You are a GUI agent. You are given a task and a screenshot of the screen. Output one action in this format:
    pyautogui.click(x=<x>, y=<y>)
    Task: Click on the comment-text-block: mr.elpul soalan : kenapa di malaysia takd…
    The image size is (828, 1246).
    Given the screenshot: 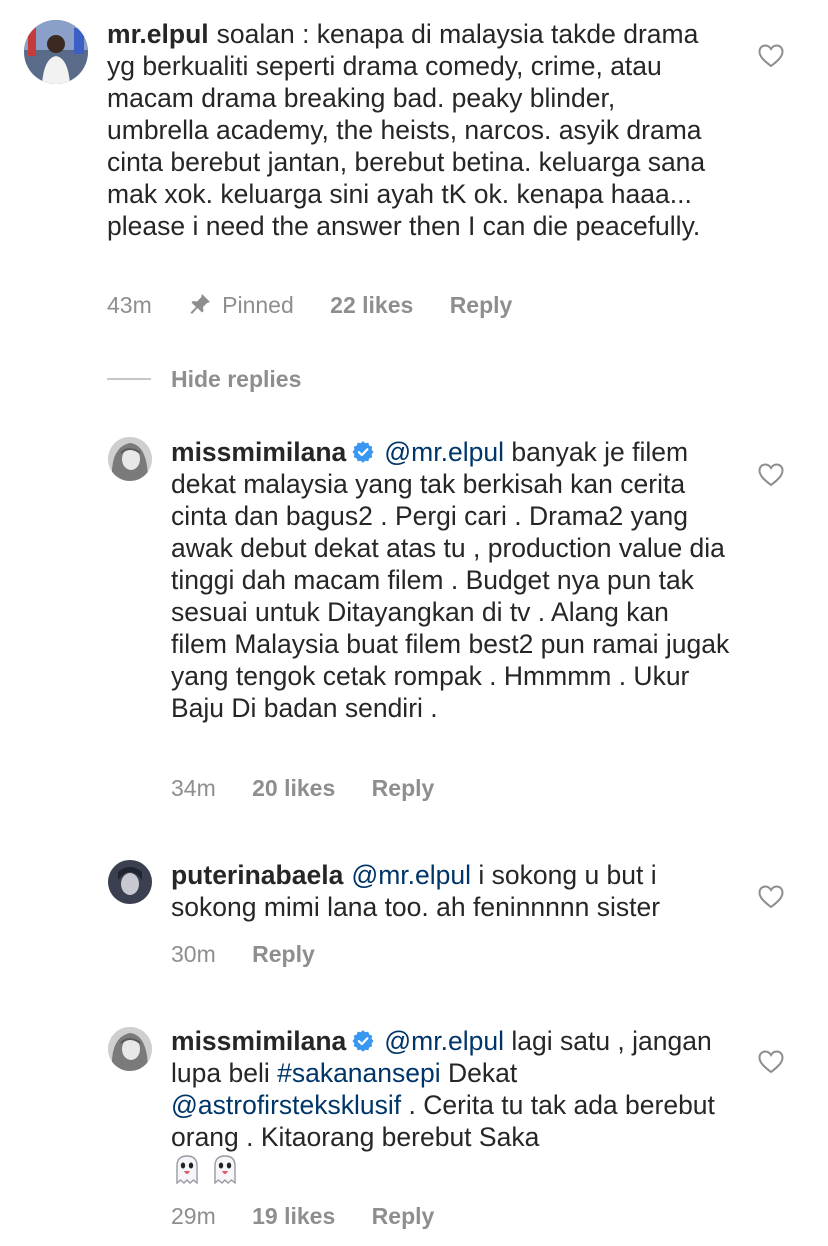 What is the action you would take?
    pyautogui.click(x=412, y=130)
    